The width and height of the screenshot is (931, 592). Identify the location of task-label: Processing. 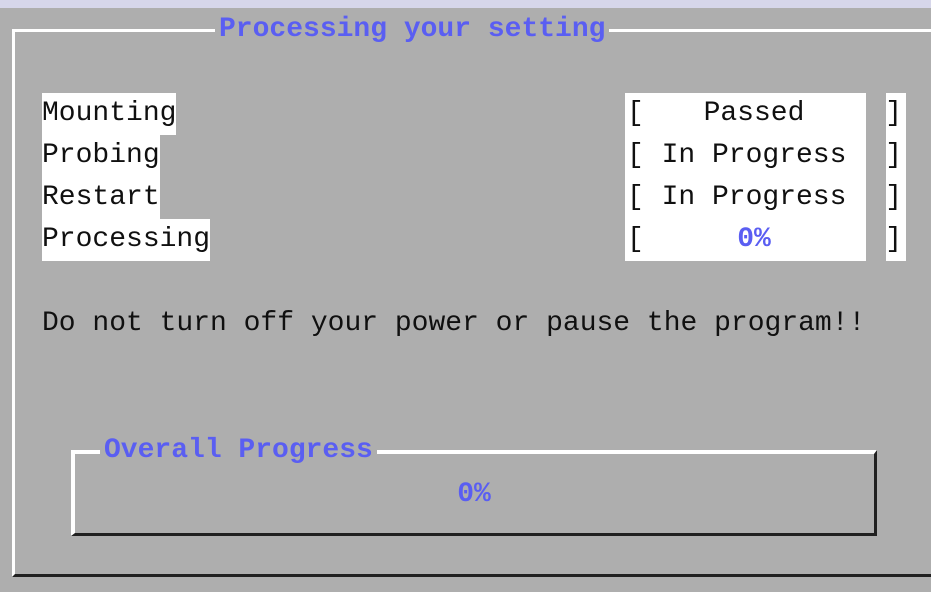
(126, 240).